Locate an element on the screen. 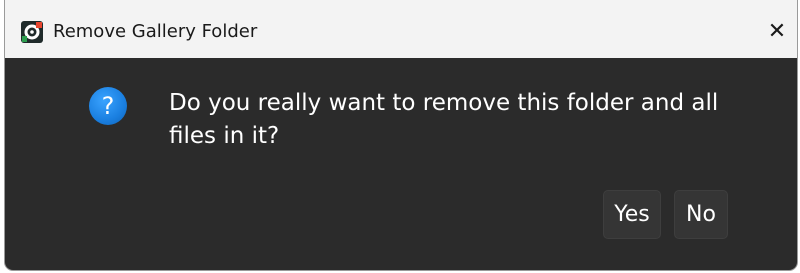  no-button: No is located at coordinates (701, 214).